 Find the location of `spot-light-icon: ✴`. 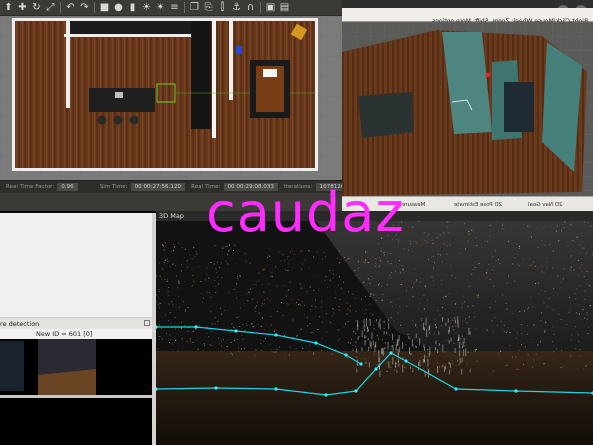

spot-light-icon: ✴ is located at coordinates (160, 7).